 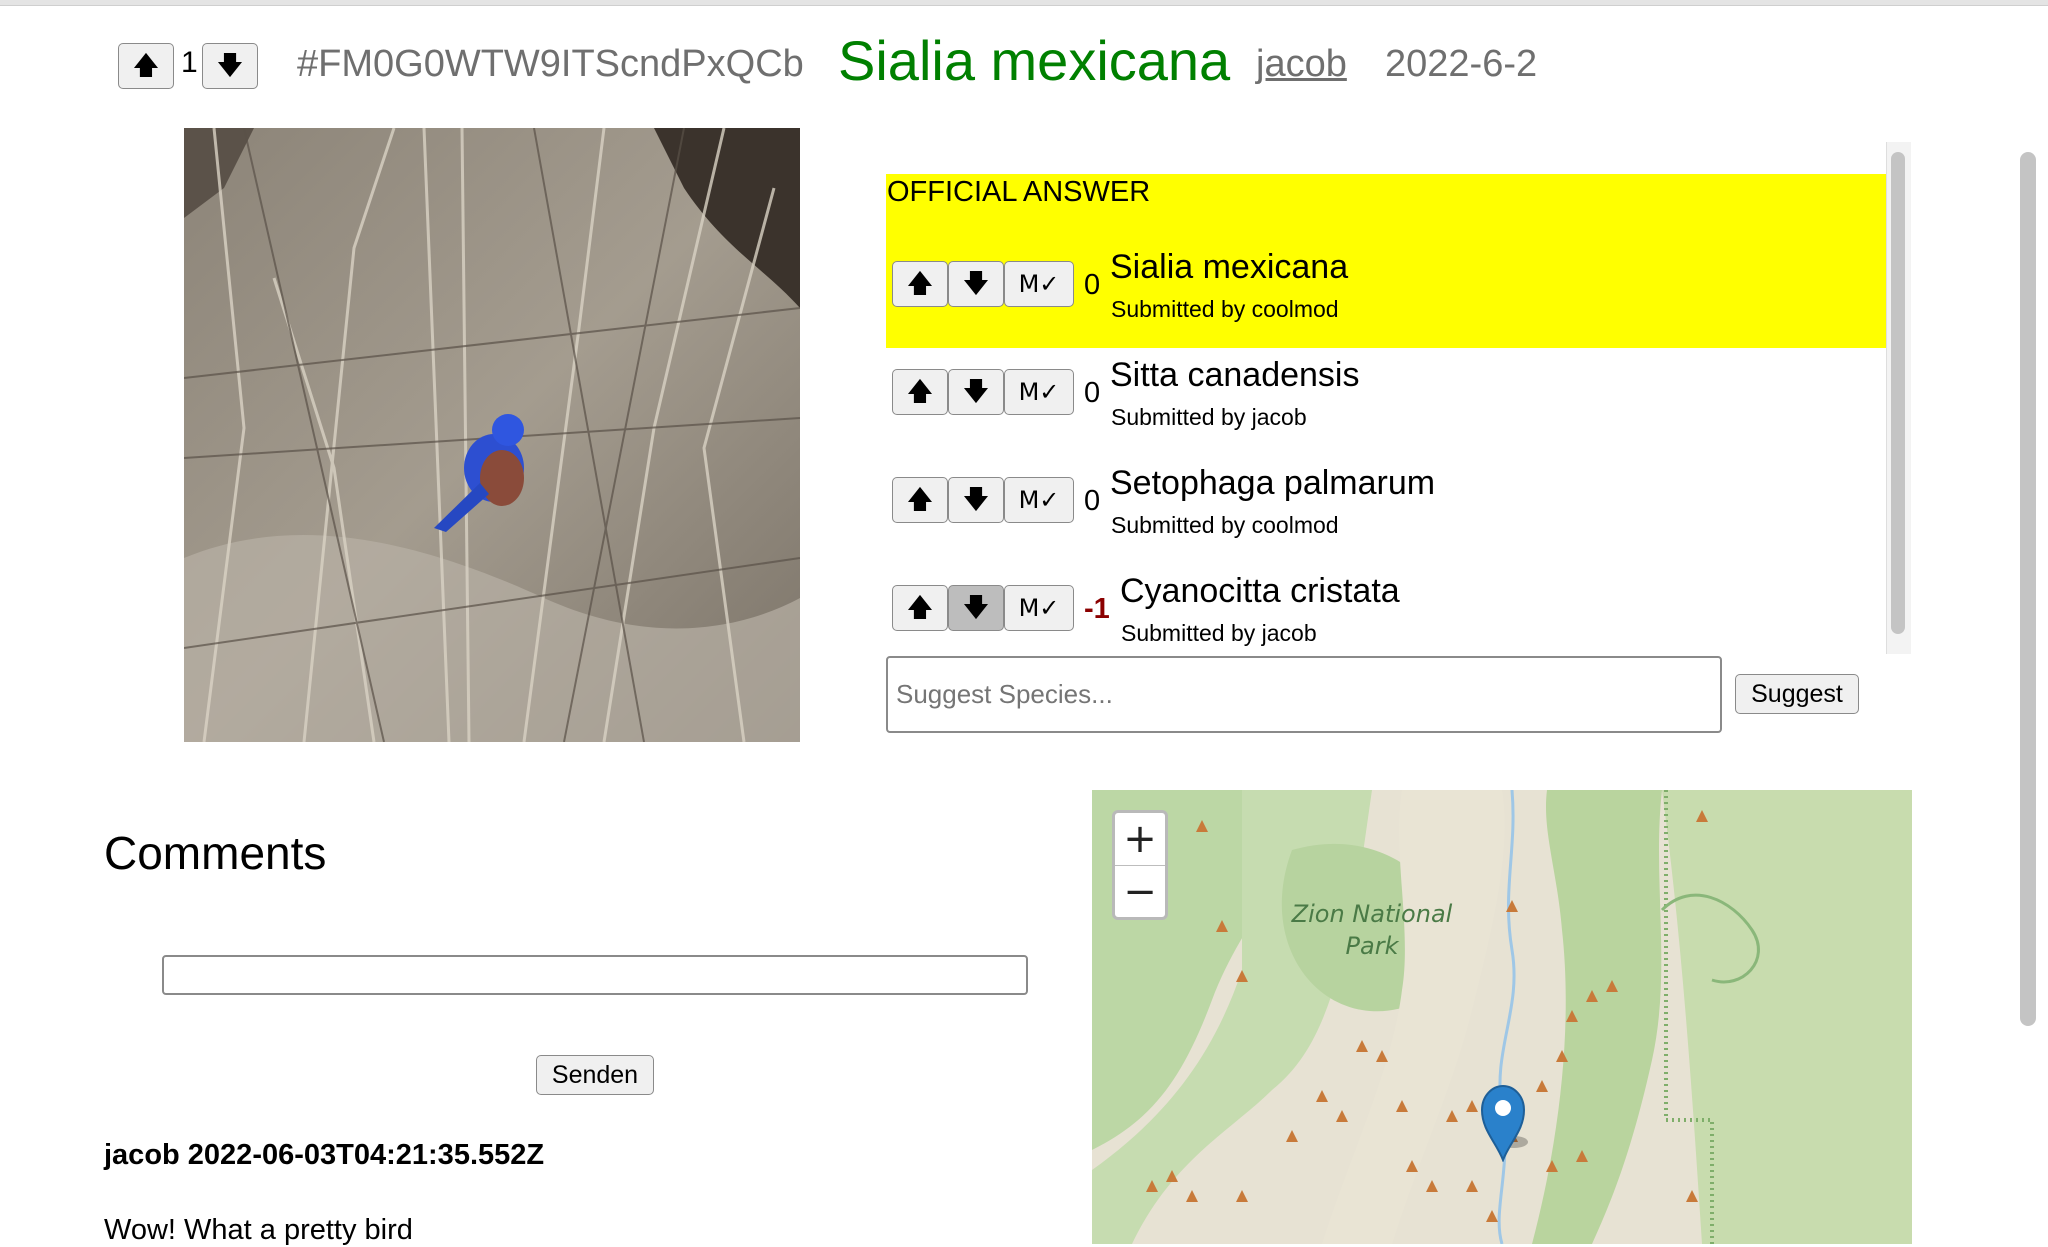 I want to click on comment-header: jacob 2022-06-03T04:21:35.552Z, so click(x=324, y=1155).